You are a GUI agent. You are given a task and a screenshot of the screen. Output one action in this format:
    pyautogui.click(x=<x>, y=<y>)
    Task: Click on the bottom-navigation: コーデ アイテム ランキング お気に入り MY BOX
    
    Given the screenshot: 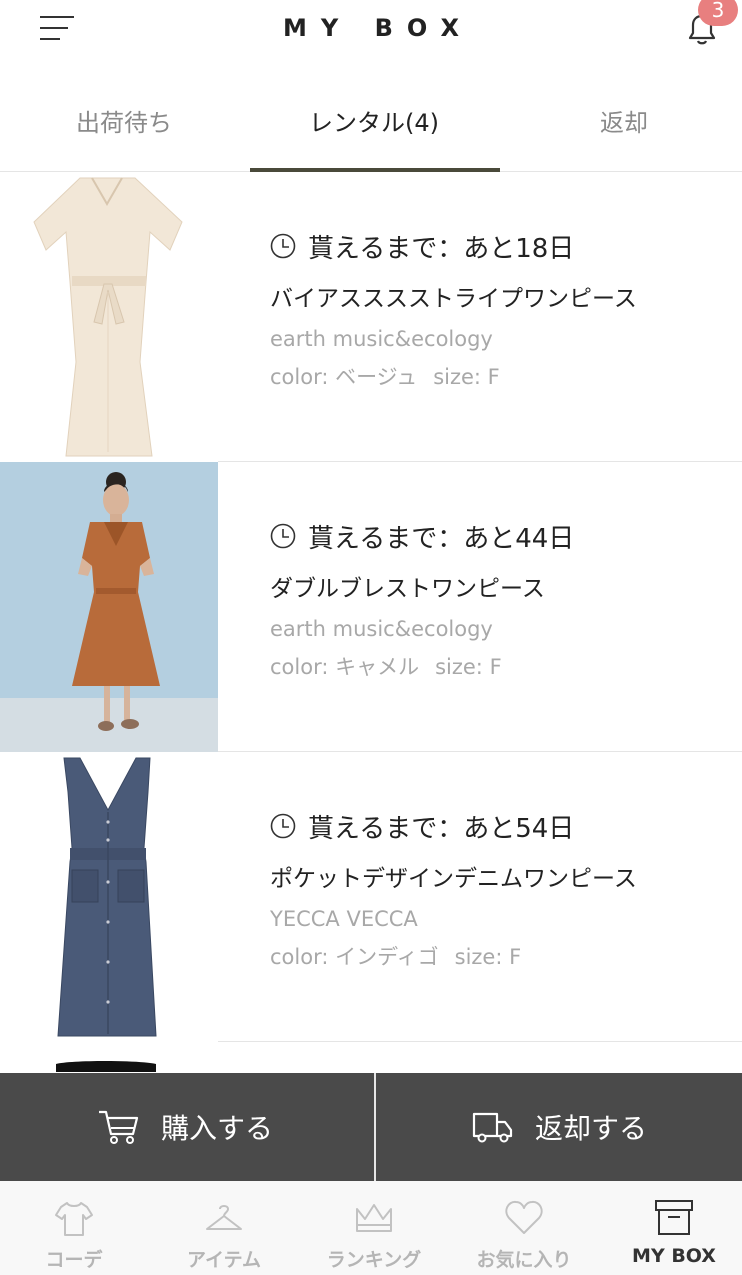 What is the action you would take?
    pyautogui.click(x=371, y=1228)
    